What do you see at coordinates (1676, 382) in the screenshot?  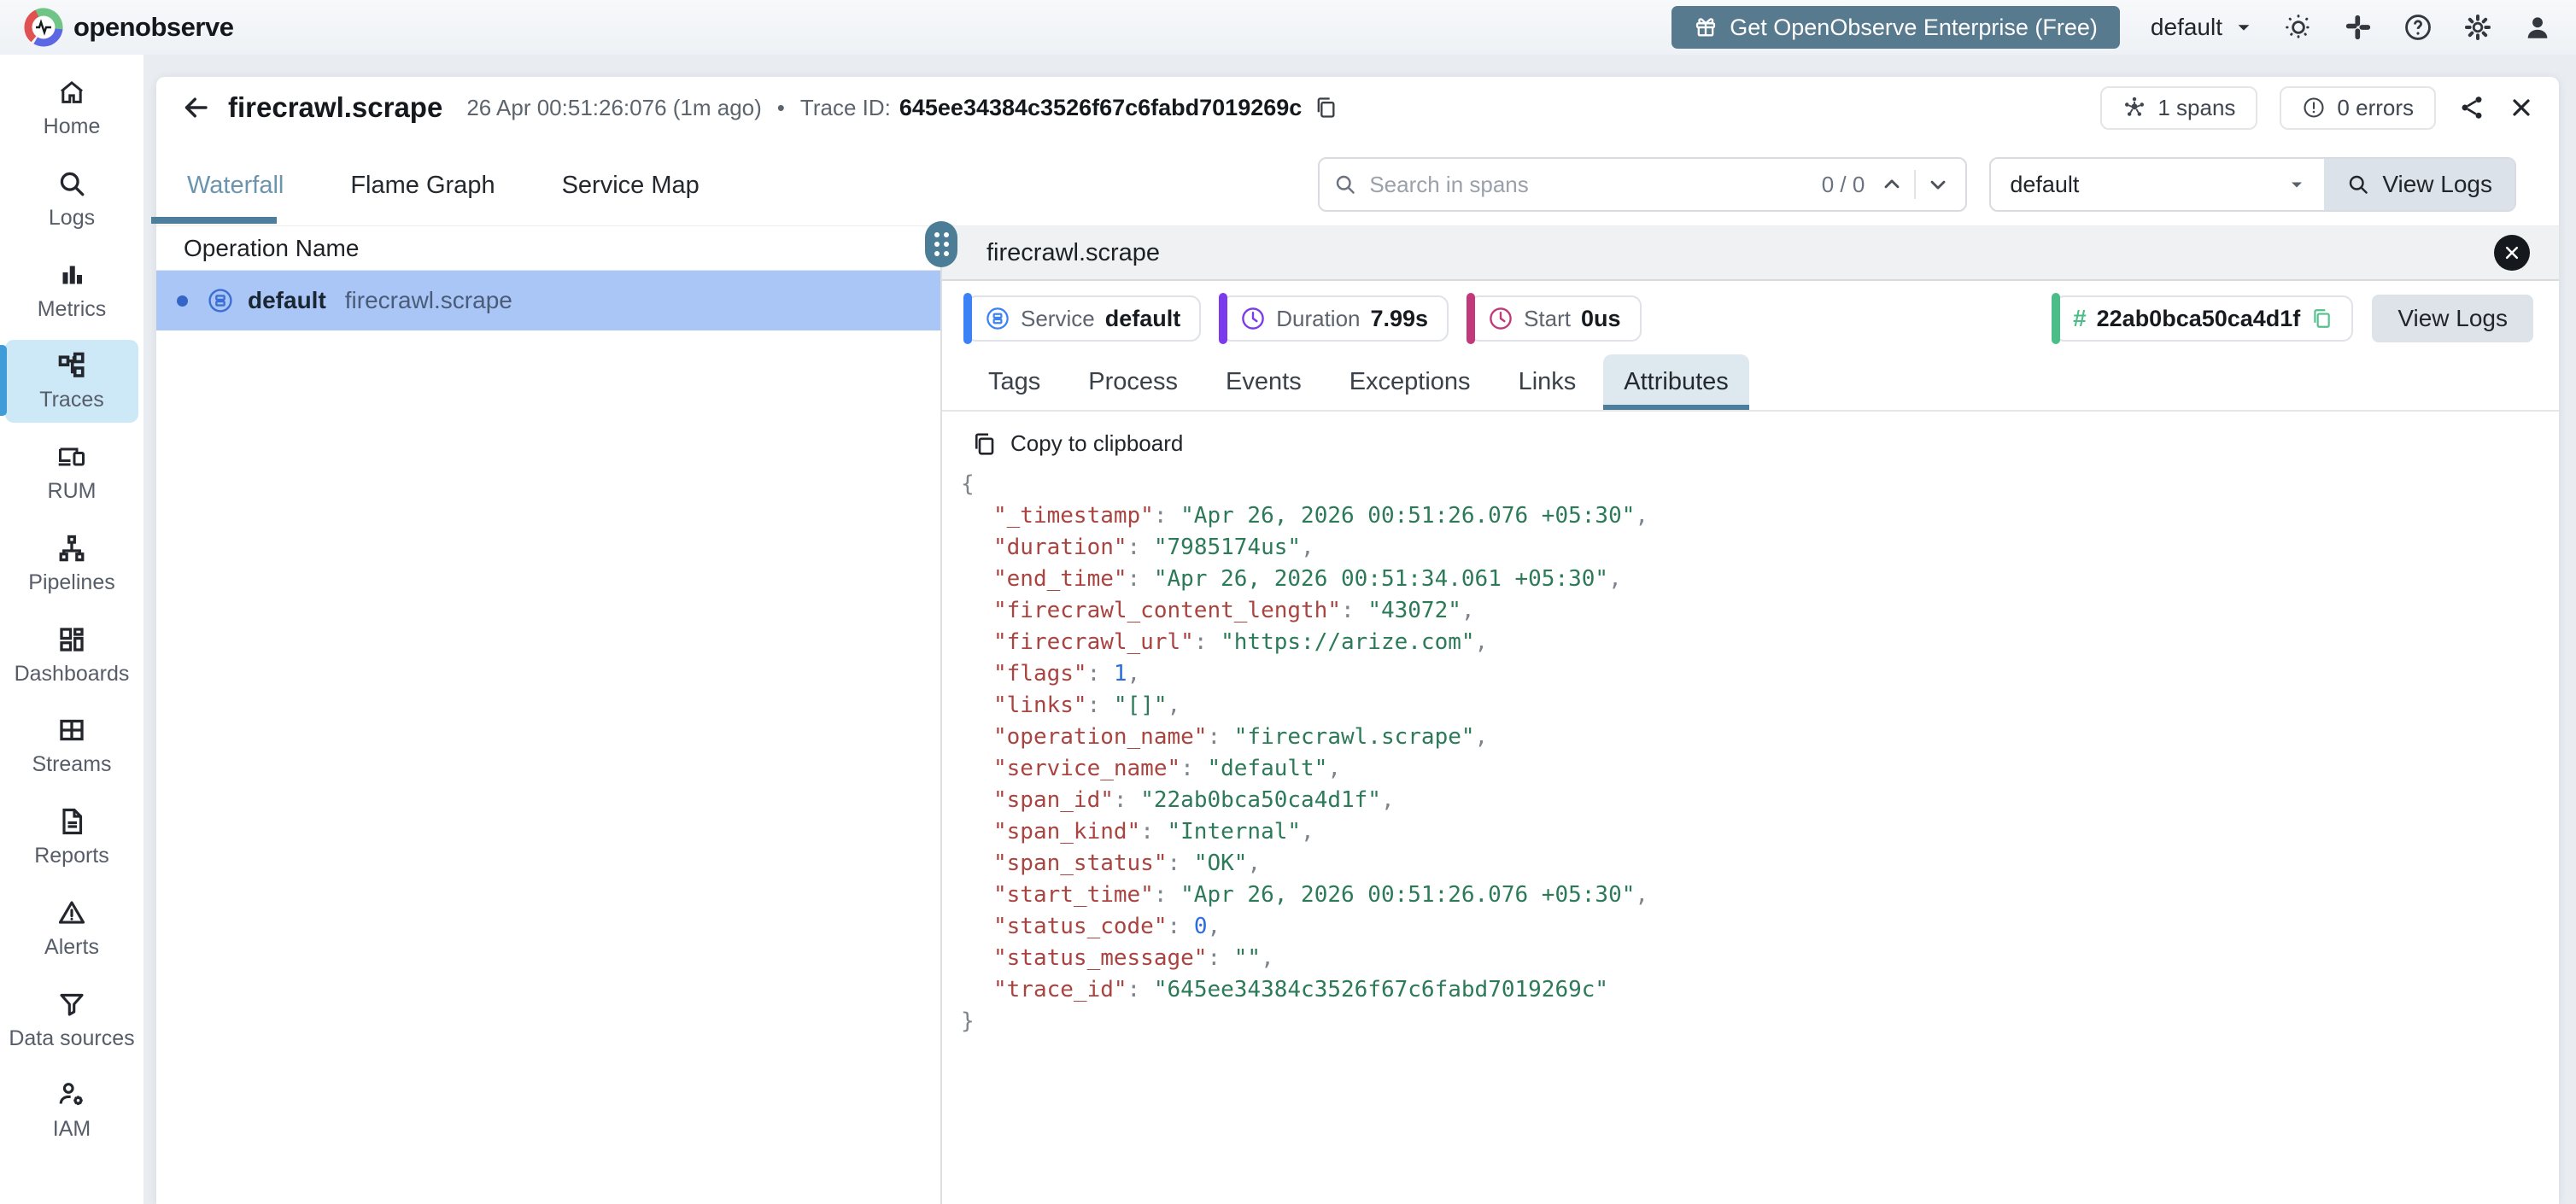 I see `tab-attributes: Attributes` at bounding box center [1676, 382].